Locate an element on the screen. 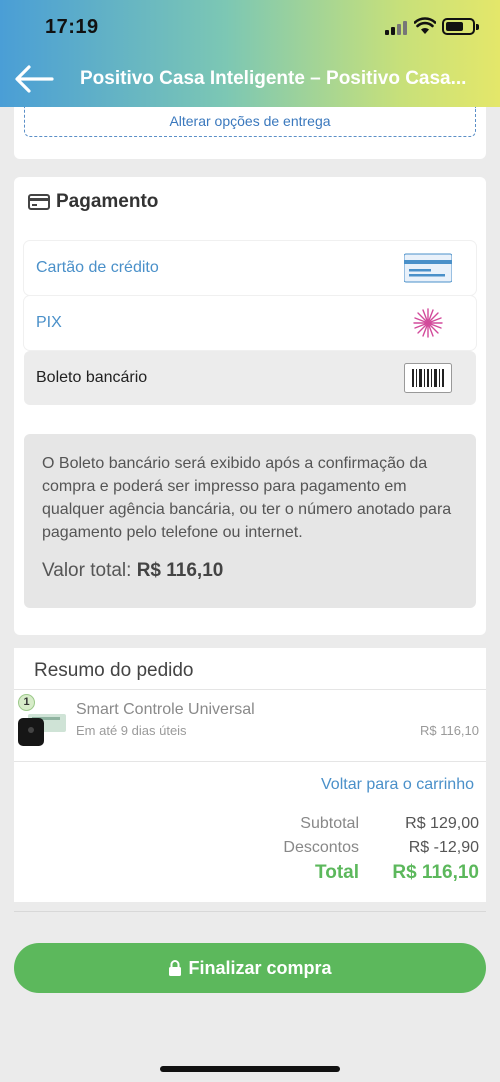 The height and width of the screenshot is (1082, 500). item-name: Smart Controle Universal is located at coordinates (165, 709).